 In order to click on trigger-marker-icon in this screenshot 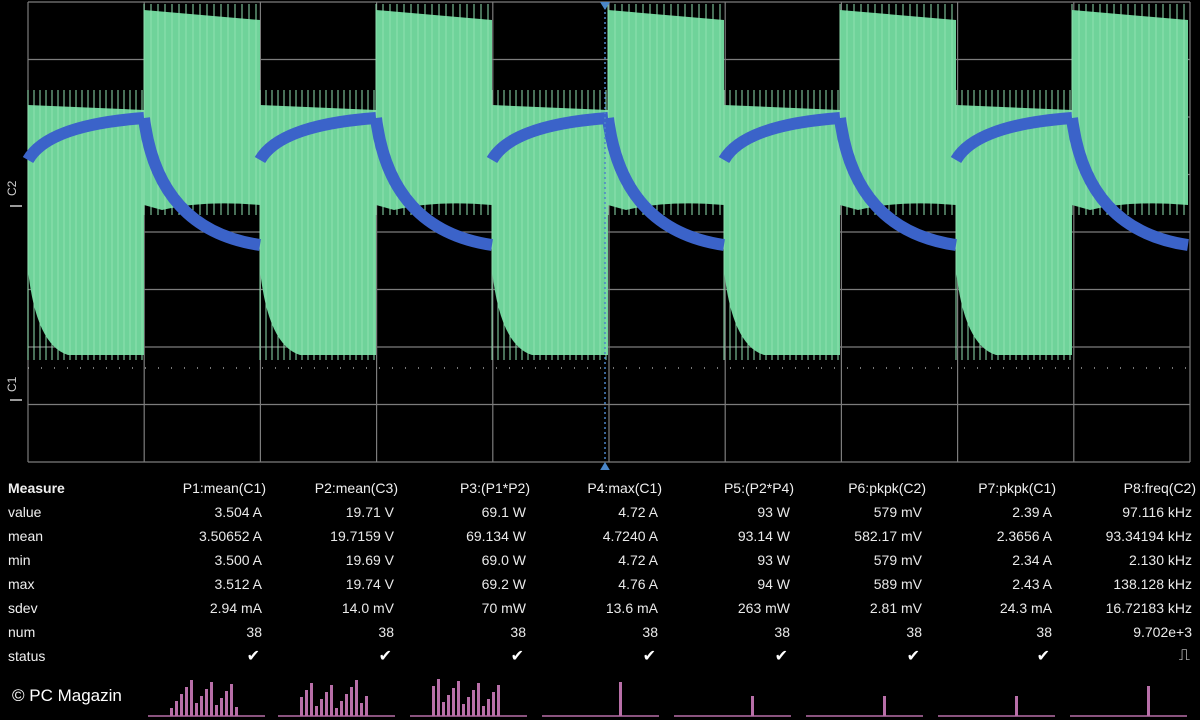, I will do `click(605, 466)`.